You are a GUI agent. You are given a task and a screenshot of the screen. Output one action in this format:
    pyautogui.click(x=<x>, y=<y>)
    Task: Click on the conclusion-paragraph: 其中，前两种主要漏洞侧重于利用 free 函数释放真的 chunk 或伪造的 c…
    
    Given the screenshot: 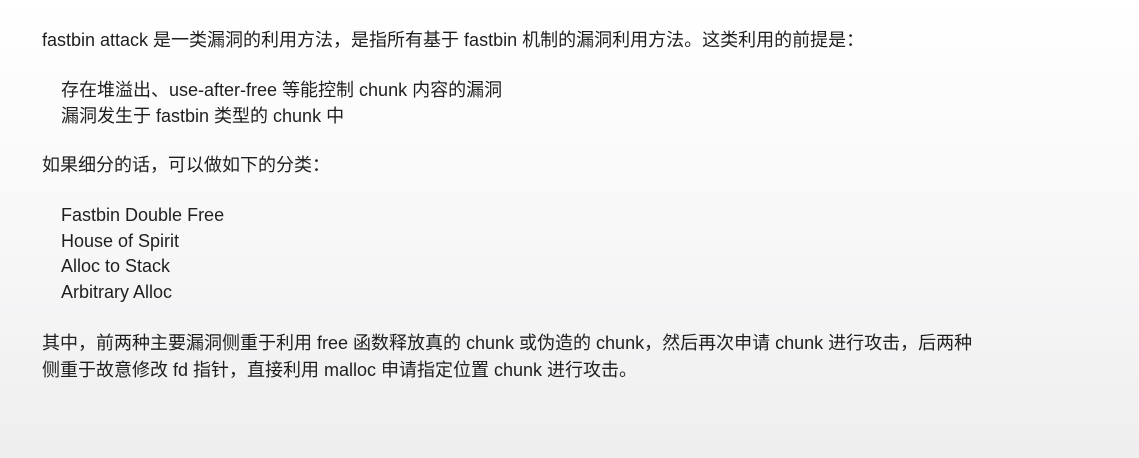 What is the action you would take?
    pyautogui.click(x=582, y=357)
    